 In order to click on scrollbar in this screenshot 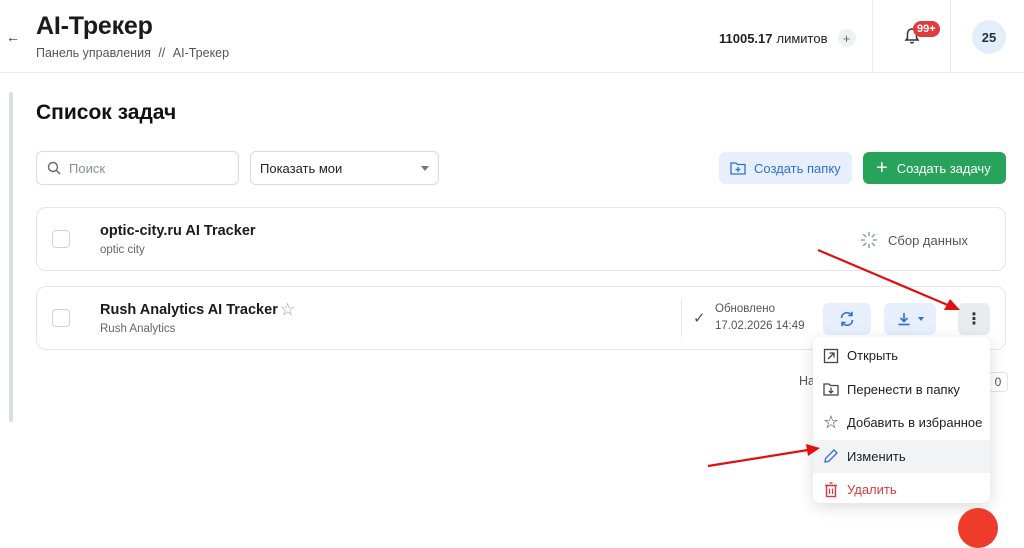, I will do `click(11, 257)`.